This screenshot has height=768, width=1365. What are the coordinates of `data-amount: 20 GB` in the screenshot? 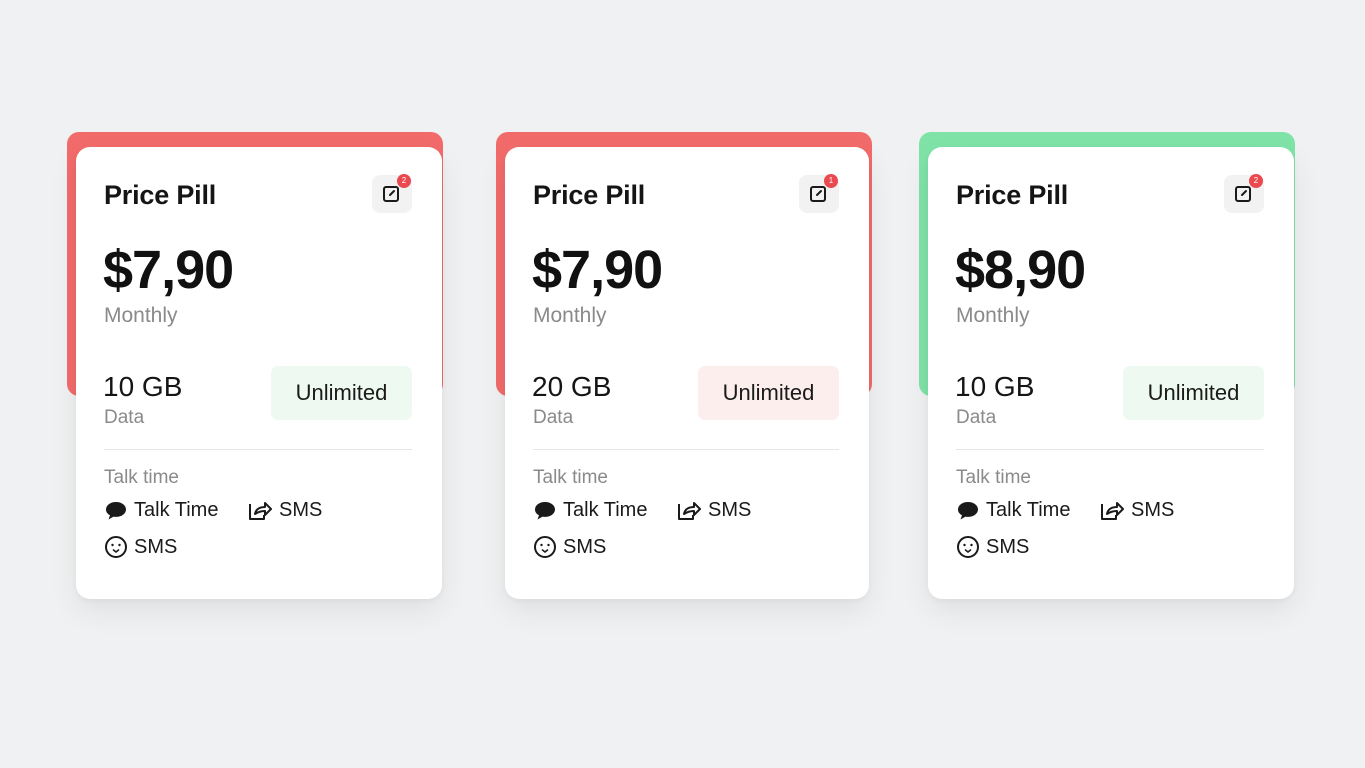 It's located at (572, 386).